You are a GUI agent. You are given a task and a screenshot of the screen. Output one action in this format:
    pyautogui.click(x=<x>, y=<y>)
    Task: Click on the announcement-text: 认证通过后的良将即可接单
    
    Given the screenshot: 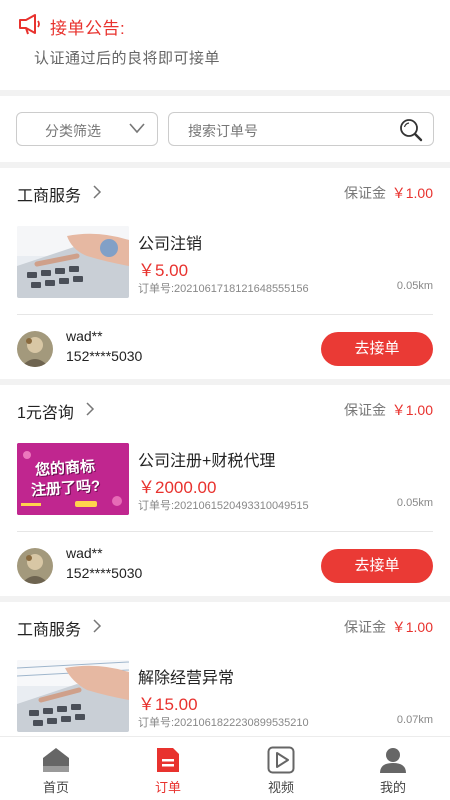 What is the action you would take?
    pyautogui.click(x=127, y=58)
    